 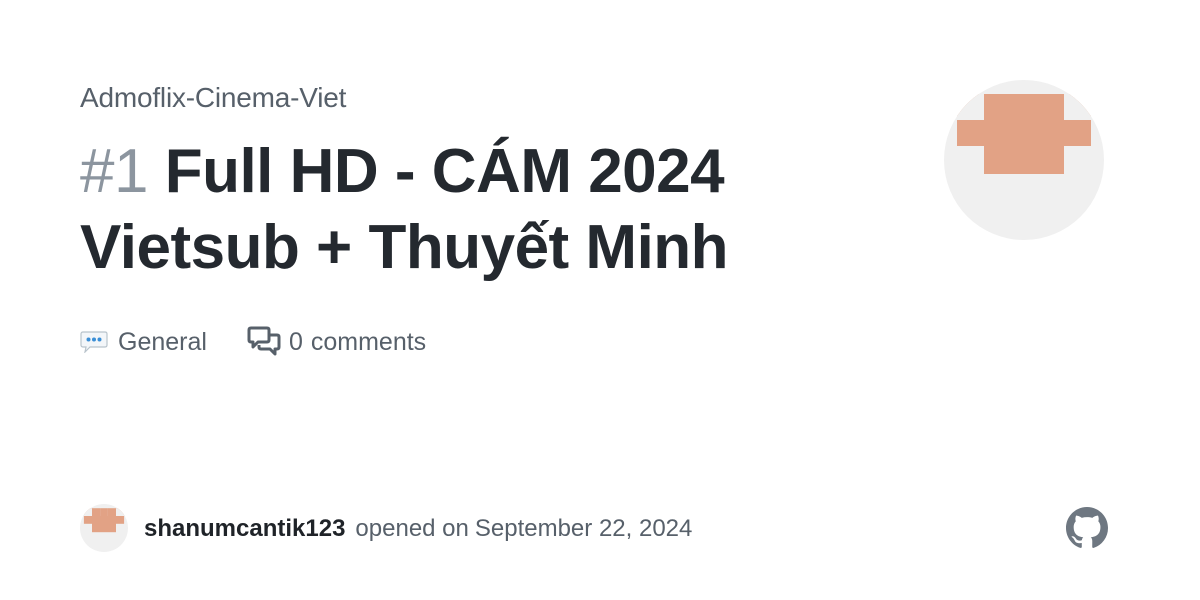 I want to click on author-username: shanumcantik123, so click(x=244, y=529).